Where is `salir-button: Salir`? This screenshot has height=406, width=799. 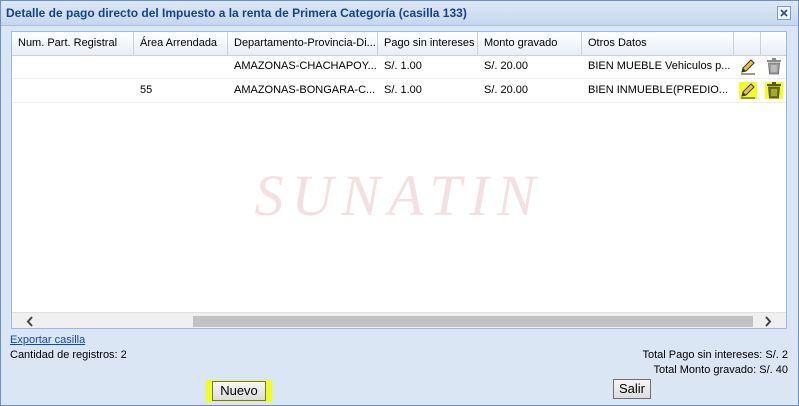
salir-button: Salir is located at coordinates (632, 389).